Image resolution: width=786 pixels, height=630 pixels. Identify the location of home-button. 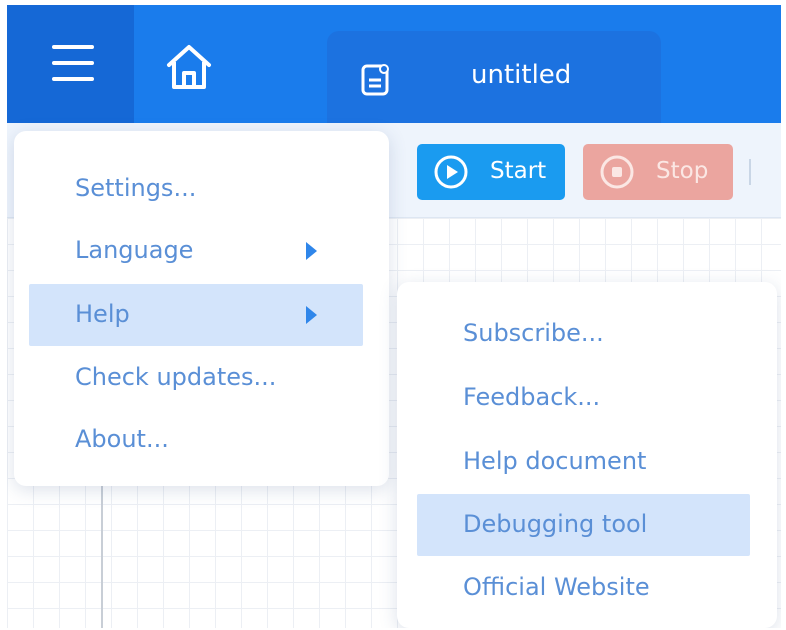
(189, 67).